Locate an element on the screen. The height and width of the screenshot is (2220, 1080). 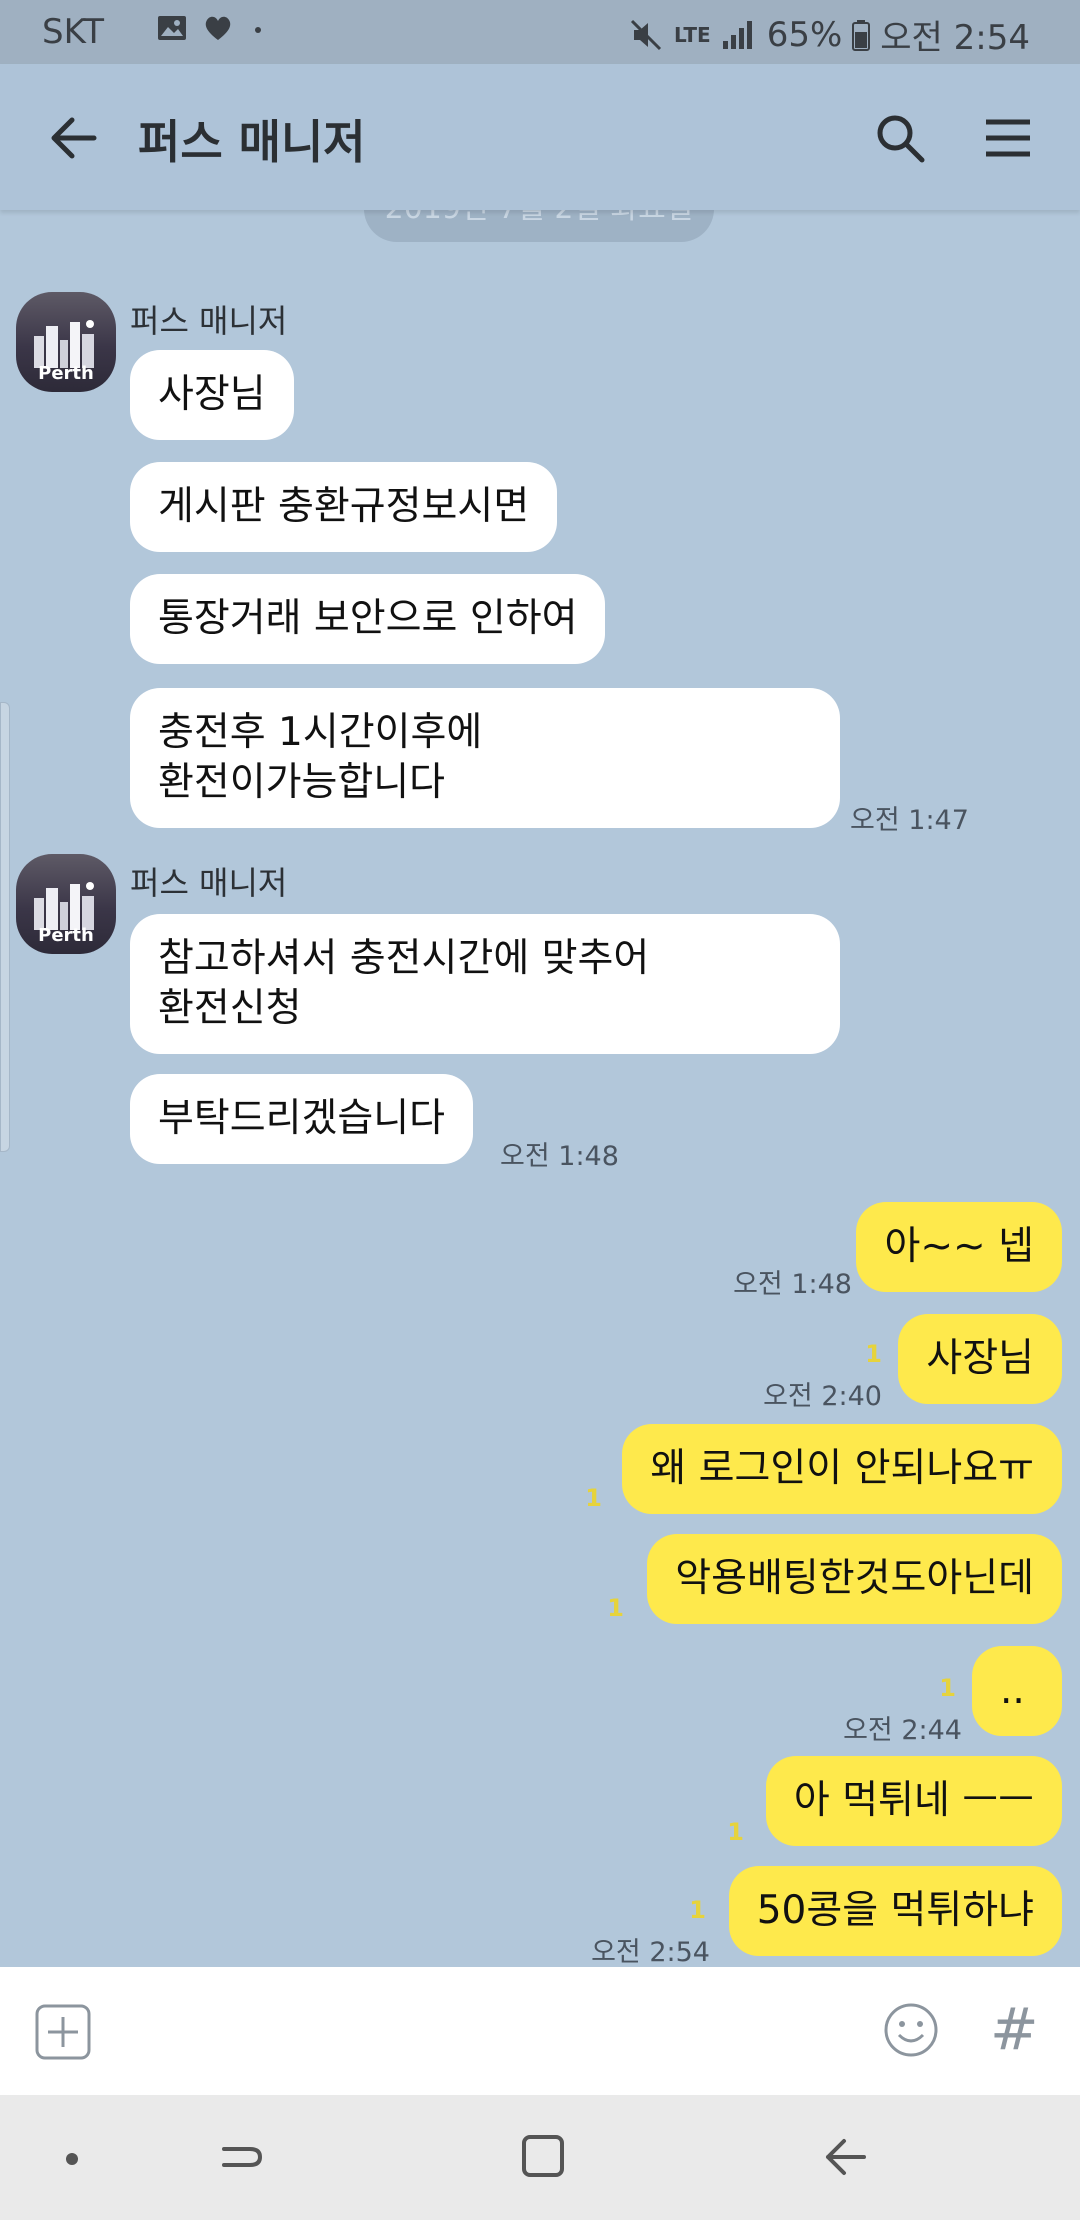
hamburger-icon is located at coordinates (1008, 138).